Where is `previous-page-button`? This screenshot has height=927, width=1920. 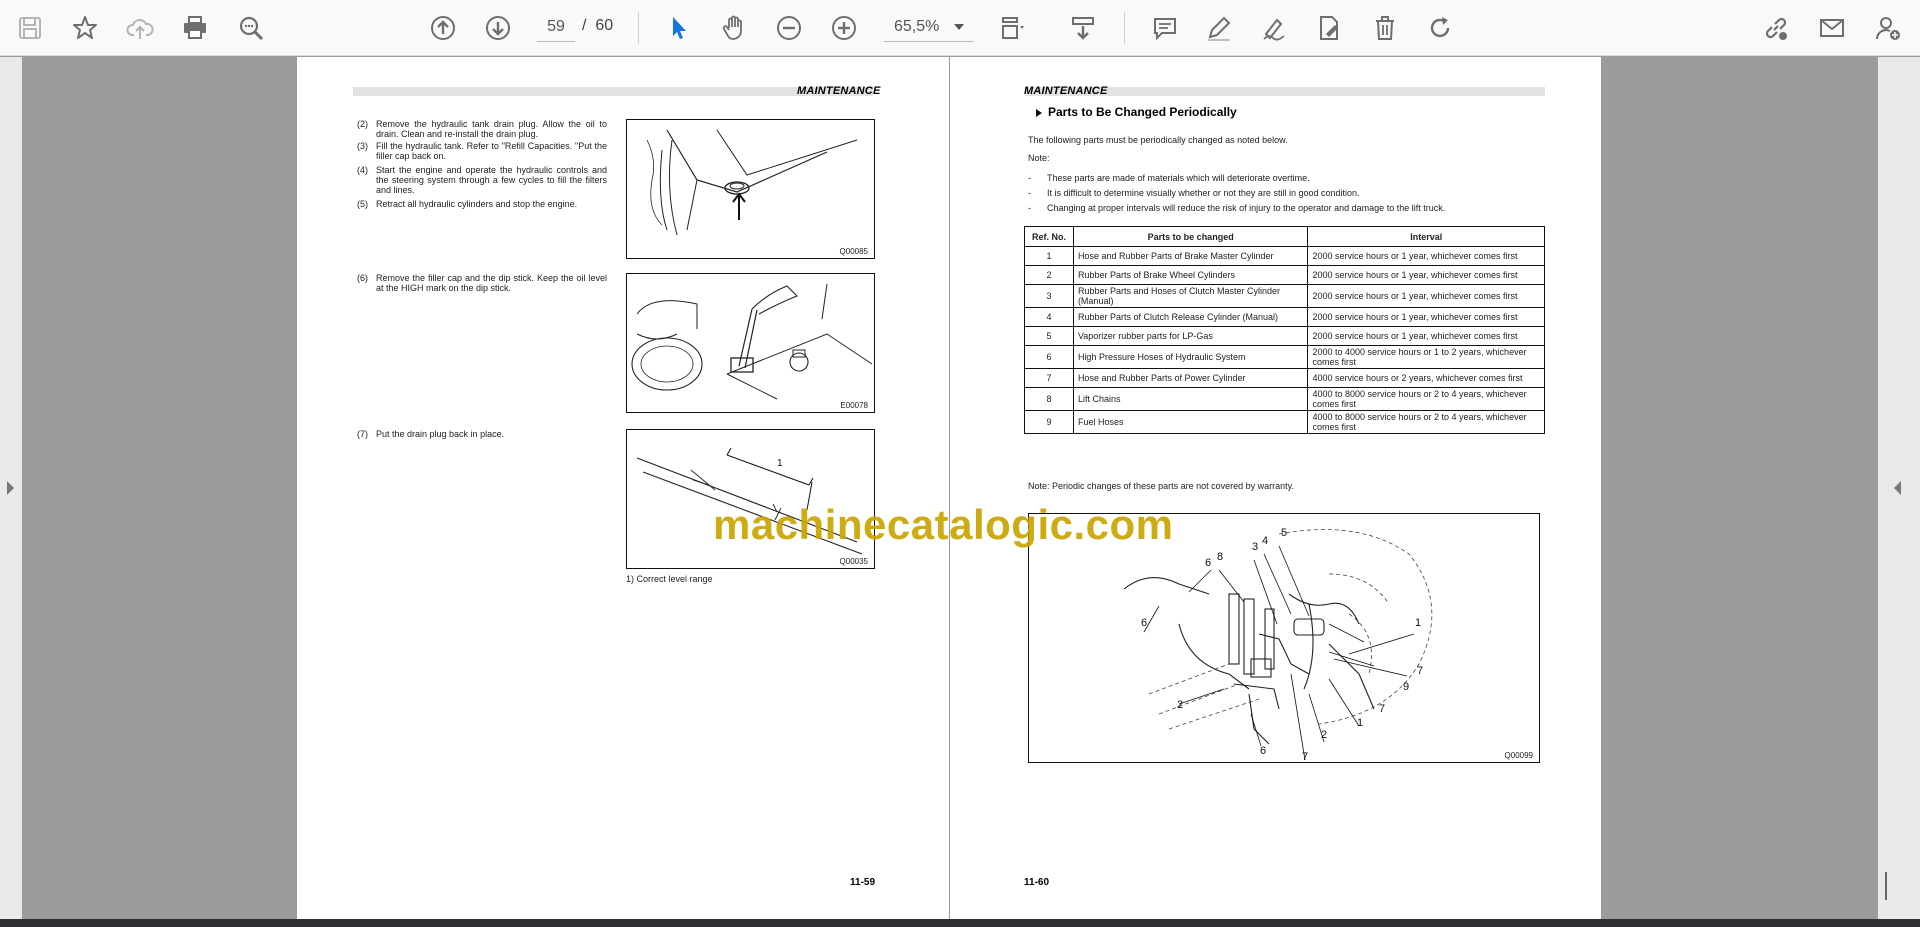 previous-page-button is located at coordinates (443, 28).